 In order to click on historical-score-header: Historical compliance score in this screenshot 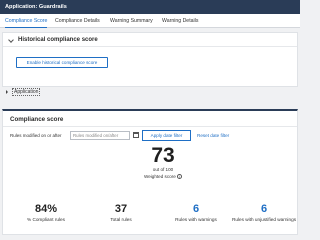, I will do `click(150, 40)`.